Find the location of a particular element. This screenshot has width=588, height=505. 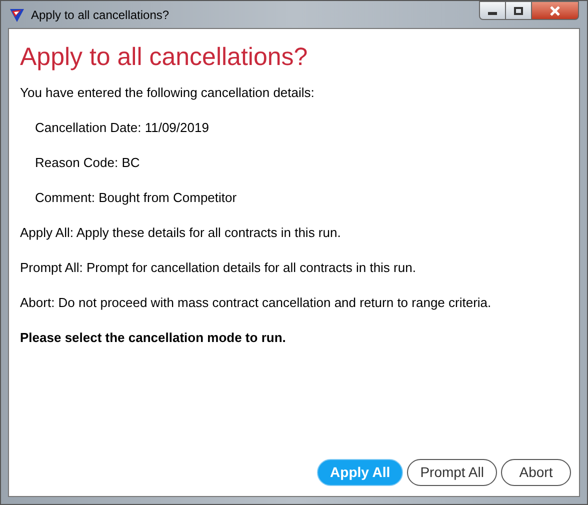

body-text: You have entered the following cancellation details: is located at coordinates (168, 93).